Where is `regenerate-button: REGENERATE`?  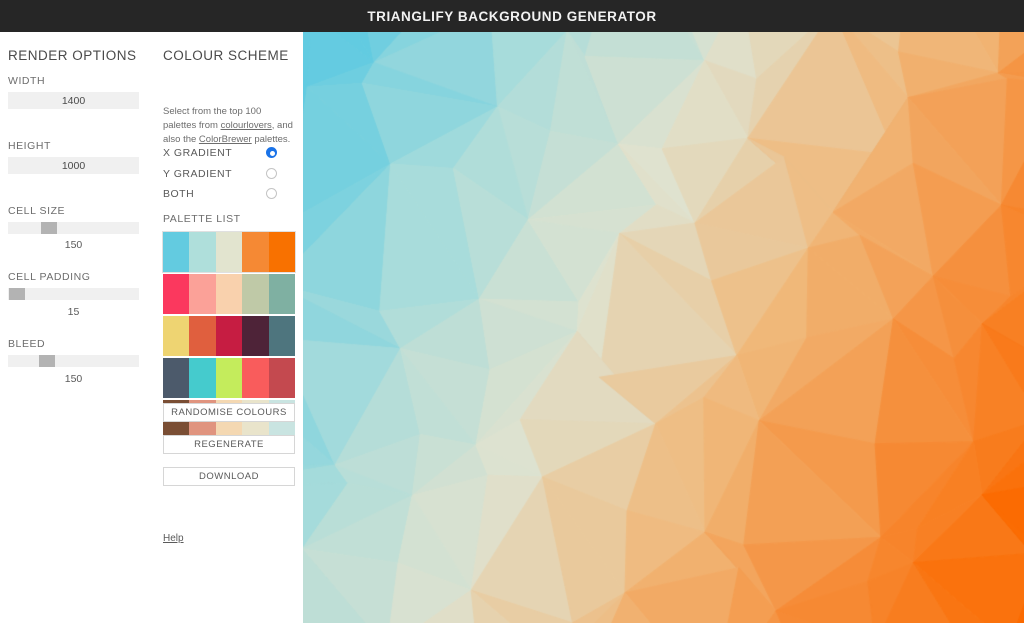 regenerate-button: REGENERATE is located at coordinates (229, 444).